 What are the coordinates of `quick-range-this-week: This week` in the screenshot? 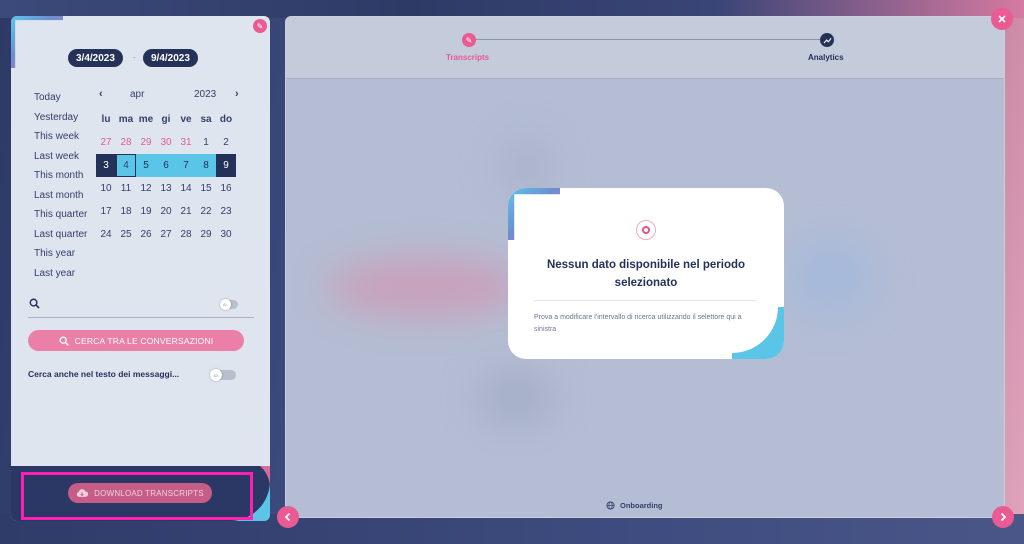 It's located at (60, 137).